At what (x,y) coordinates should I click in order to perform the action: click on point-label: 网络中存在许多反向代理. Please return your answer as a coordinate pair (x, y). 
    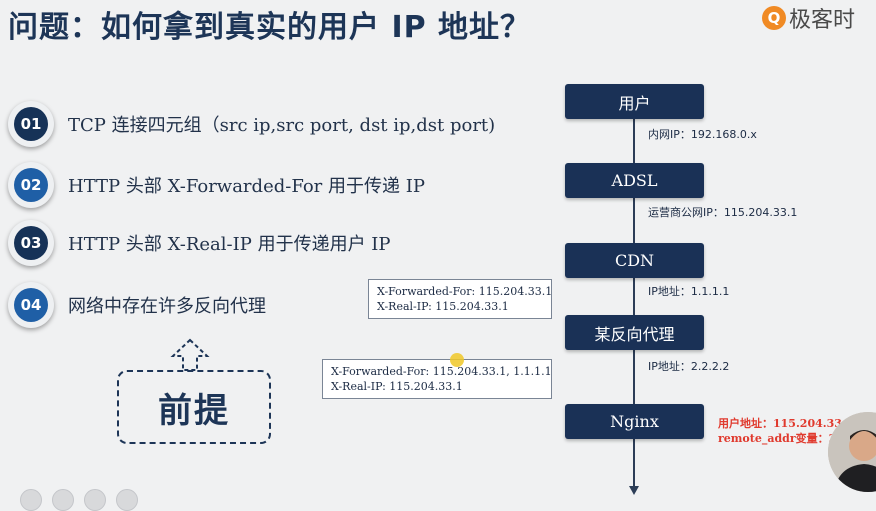
    Looking at the image, I should click on (167, 306).